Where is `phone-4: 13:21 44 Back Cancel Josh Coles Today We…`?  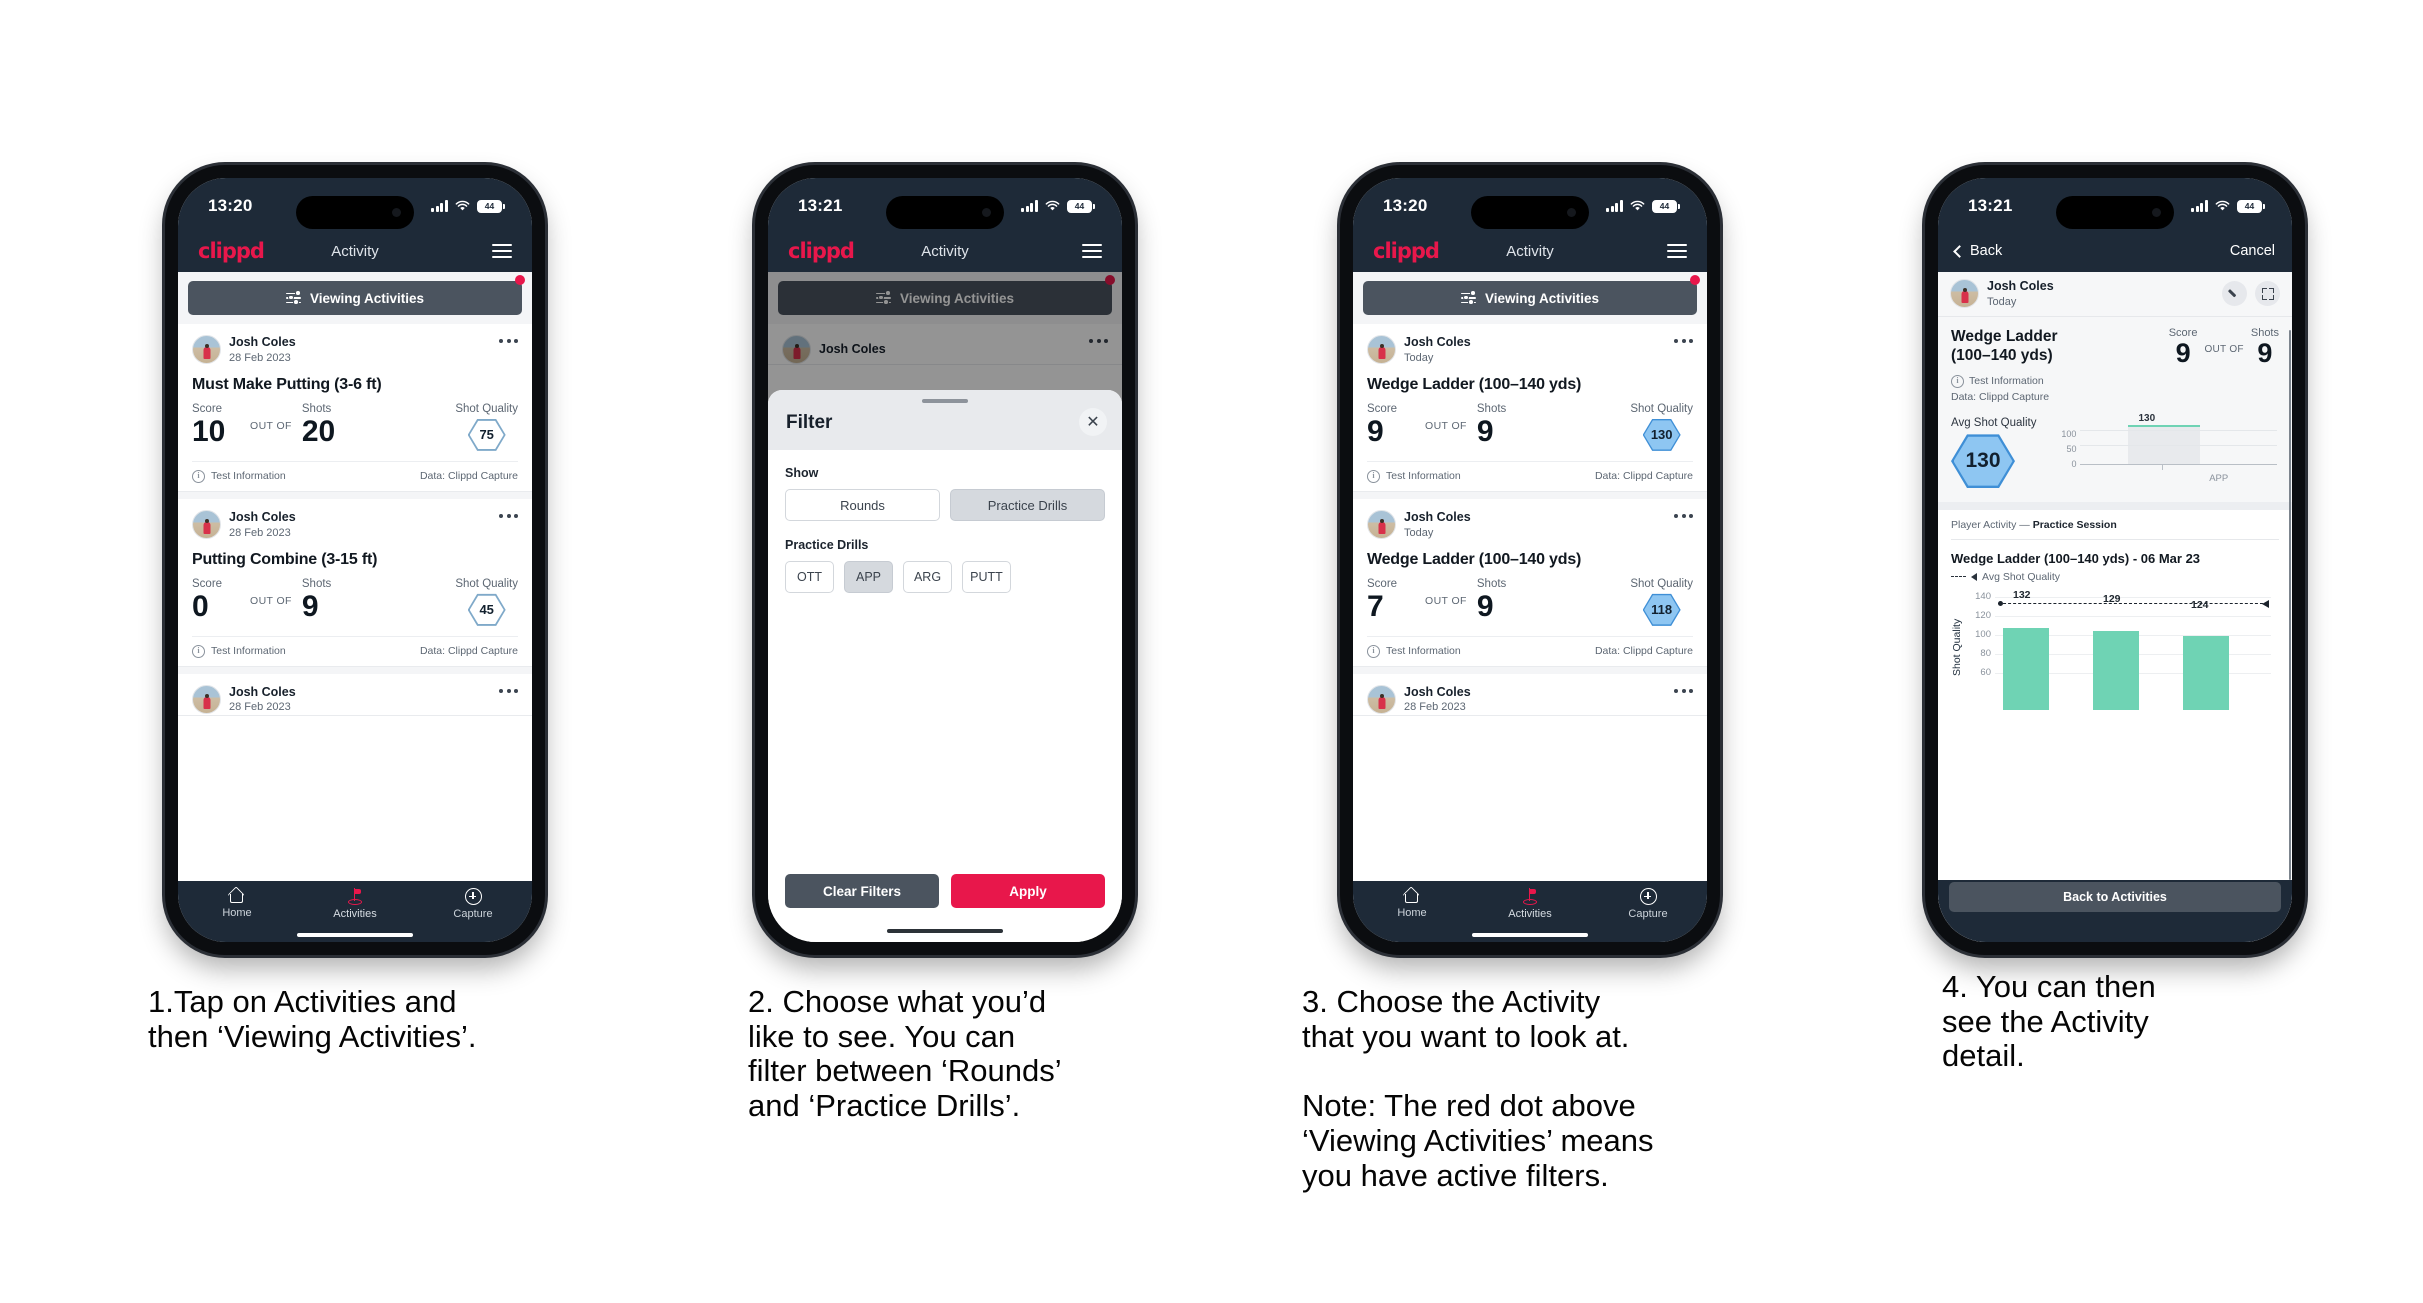
phone-4: 13:21 44 Back Cancel Josh Coles Today We… is located at coordinates (2115, 560).